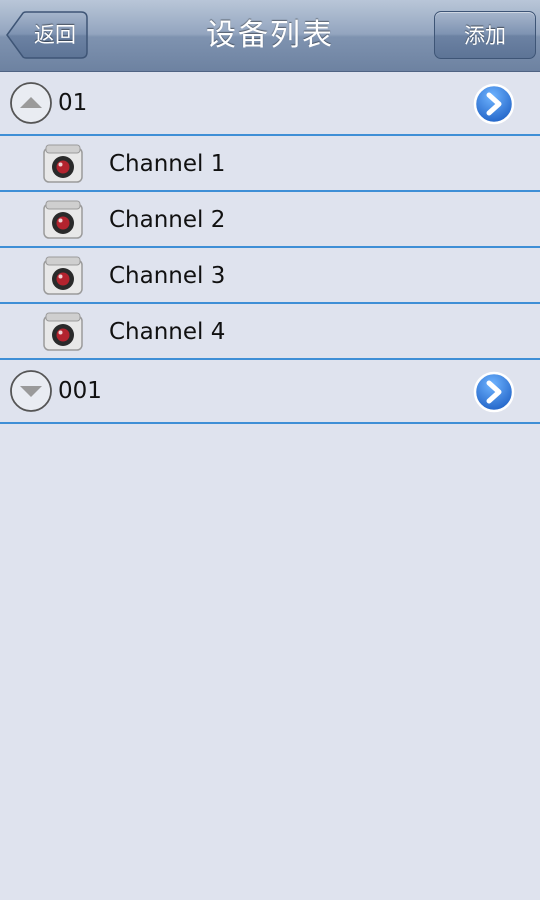  What do you see at coordinates (73, 103) in the screenshot?
I see `device-group-label: 01` at bounding box center [73, 103].